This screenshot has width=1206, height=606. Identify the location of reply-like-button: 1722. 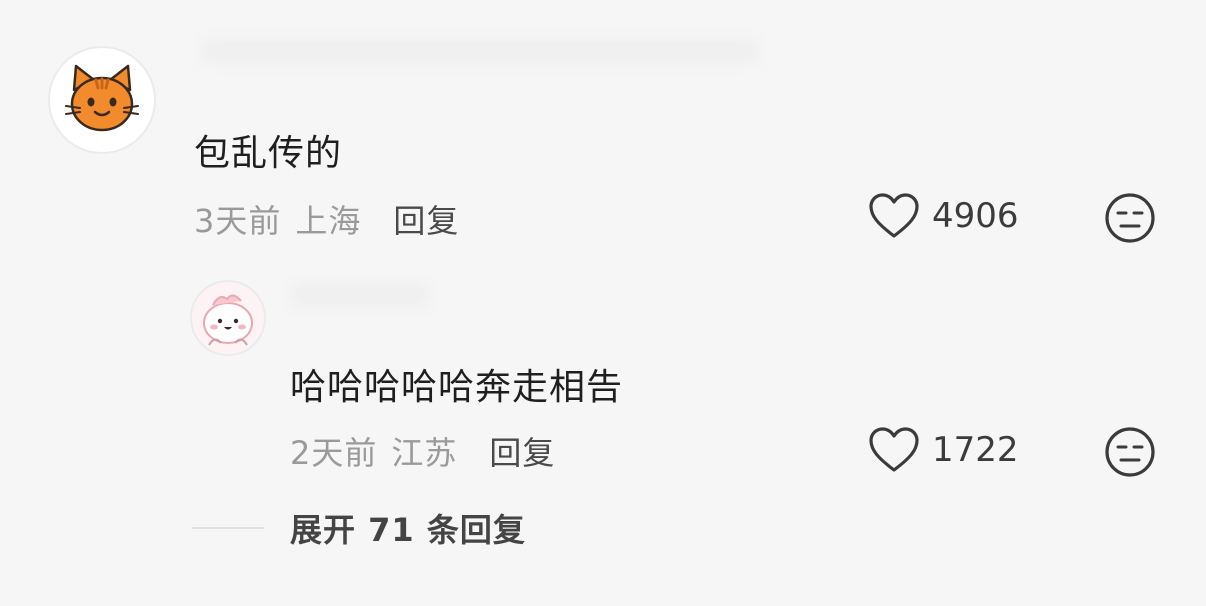
(943, 450).